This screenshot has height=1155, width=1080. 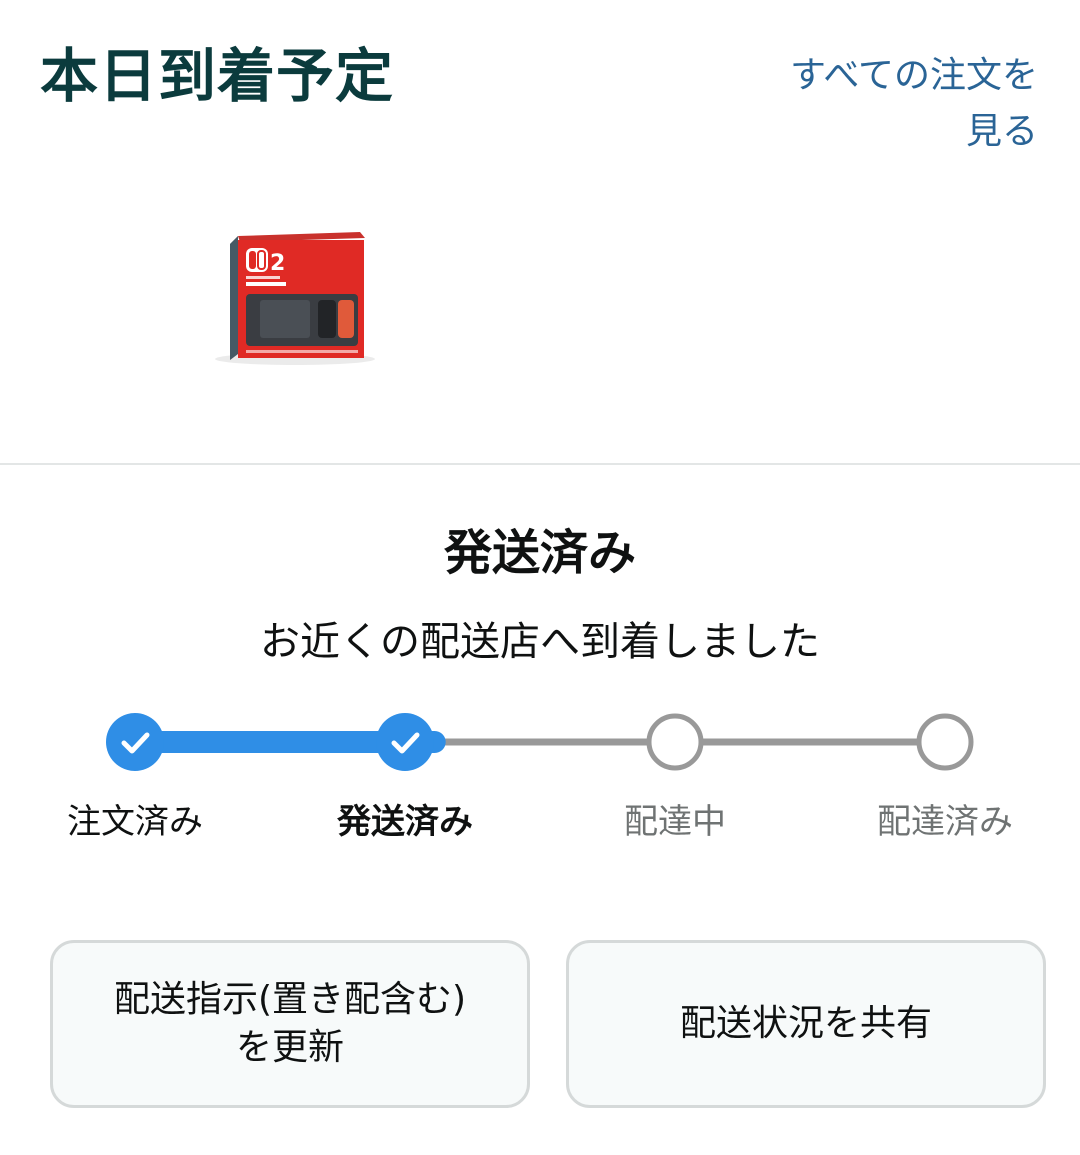 What do you see at coordinates (290, 999) in the screenshot?
I see `update-delivery-instructions-label-line1: 配送指示(置き配含む)` at bounding box center [290, 999].